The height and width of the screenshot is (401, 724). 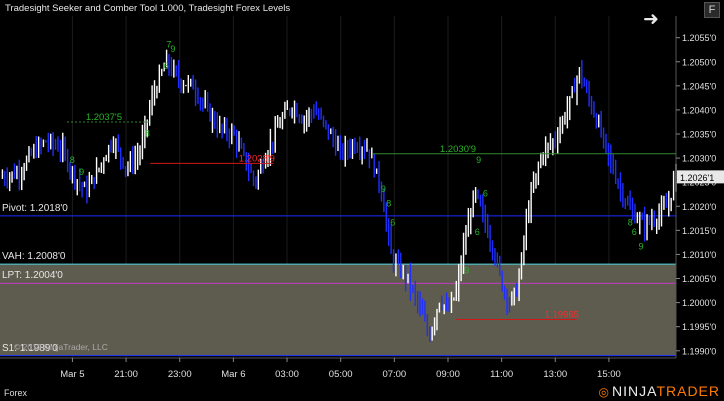 What do you see at coordinates (233, 374) in the screenshot?
I see `x-tick-label: Mar 6` at bounding box center [233, 374].